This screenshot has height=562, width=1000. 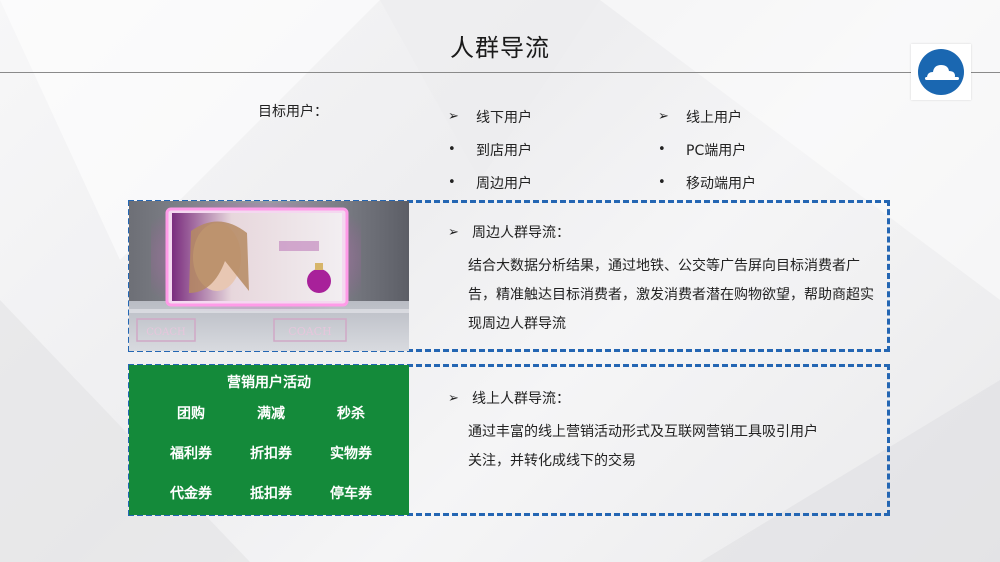 I want to click on marketing-activities-panel: 营销用户活动 团购 满减 秒杀 福利券 折扣券 实物券 代金券 抵扣券 停车券, so click(x=269, y=440).